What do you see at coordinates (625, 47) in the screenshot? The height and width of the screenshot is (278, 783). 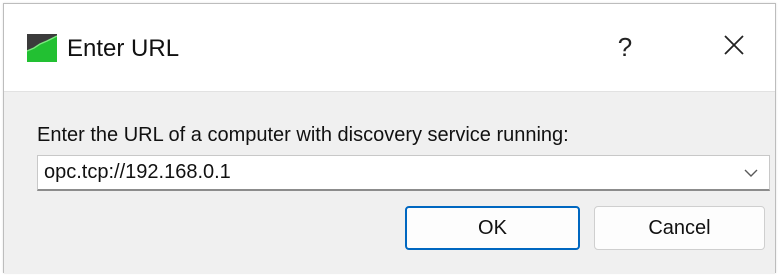 I see `help-button: ?` at bounding box center [625, 47].